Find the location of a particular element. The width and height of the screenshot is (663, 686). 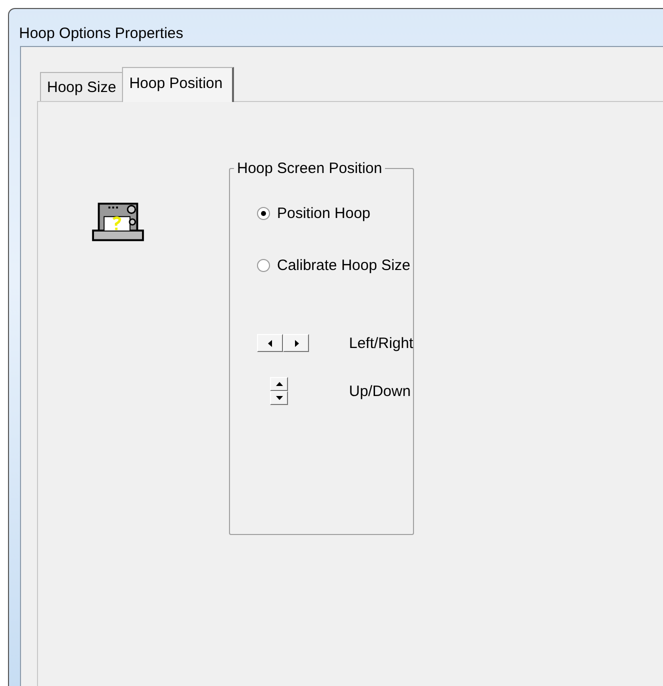

spinner-label: Left/Right is located at coordinates (381, 343).